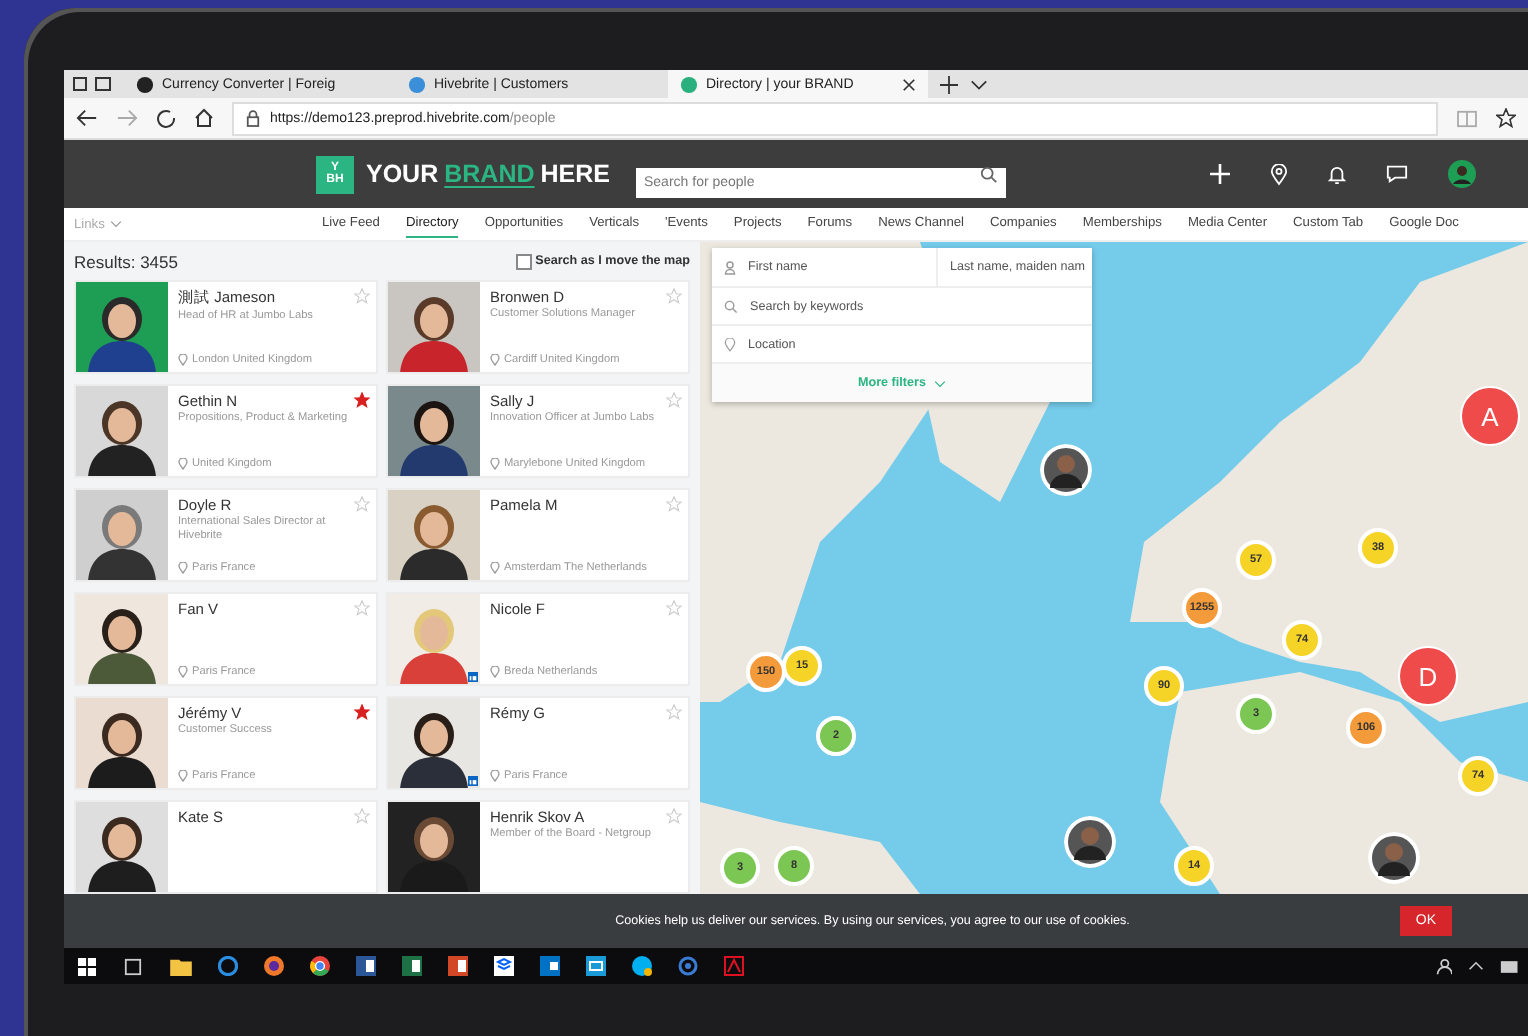 The height and width of the screenshot is (1036, 1528). What do you see at coordinates (1443, 966) in the screenshot?
I see `people-icon` at bounding box center [1443, 966].